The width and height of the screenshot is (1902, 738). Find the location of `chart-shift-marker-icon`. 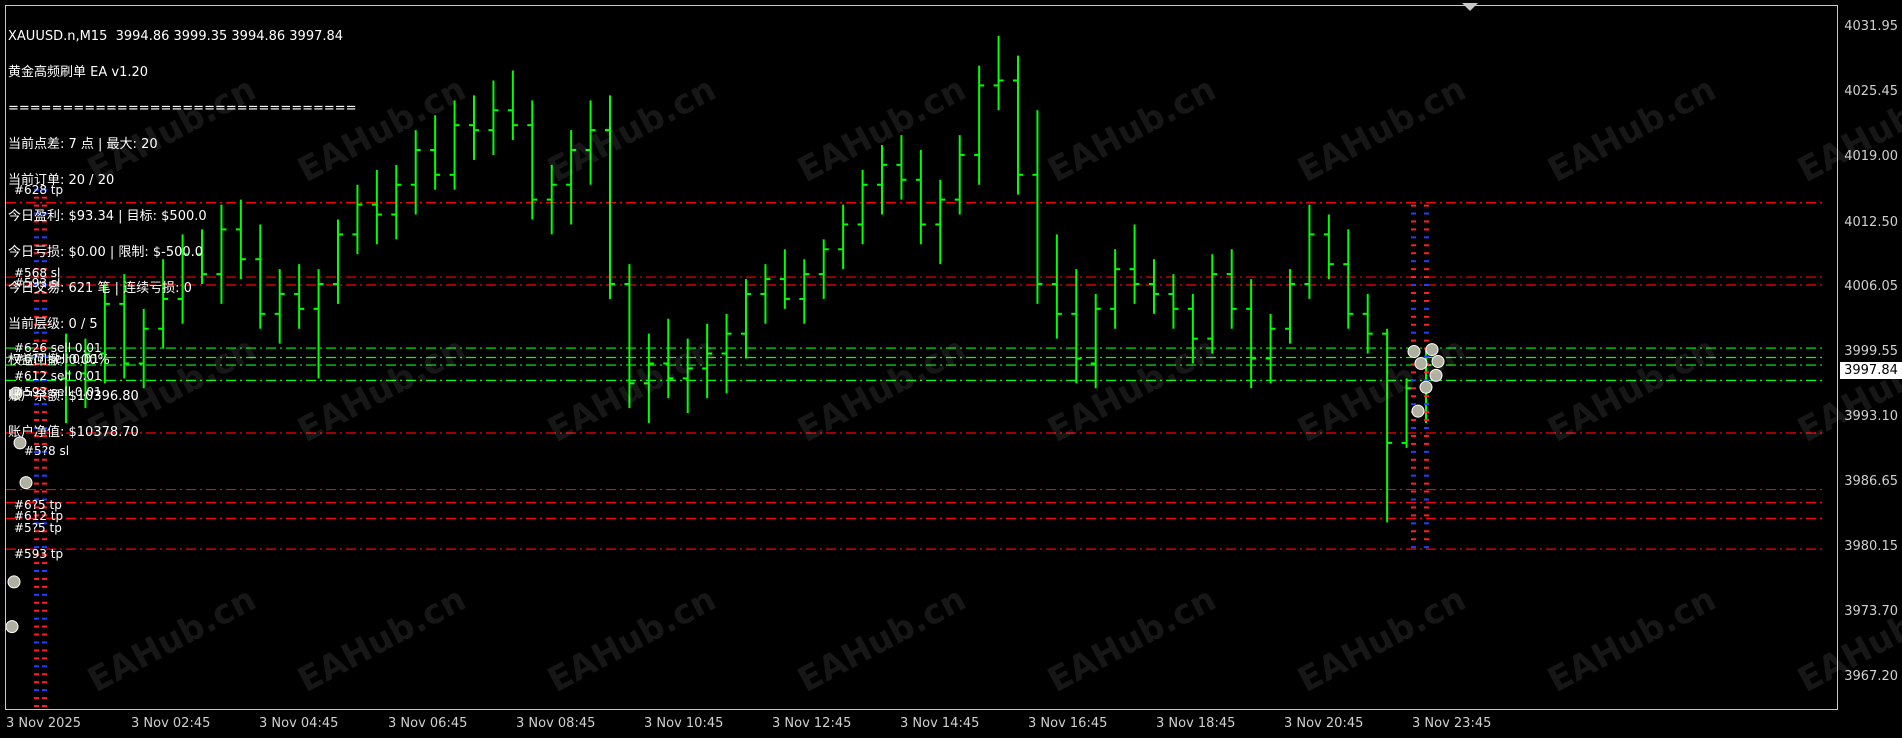

chart-shift-marker-icon is located at coordinates (1470, 7).